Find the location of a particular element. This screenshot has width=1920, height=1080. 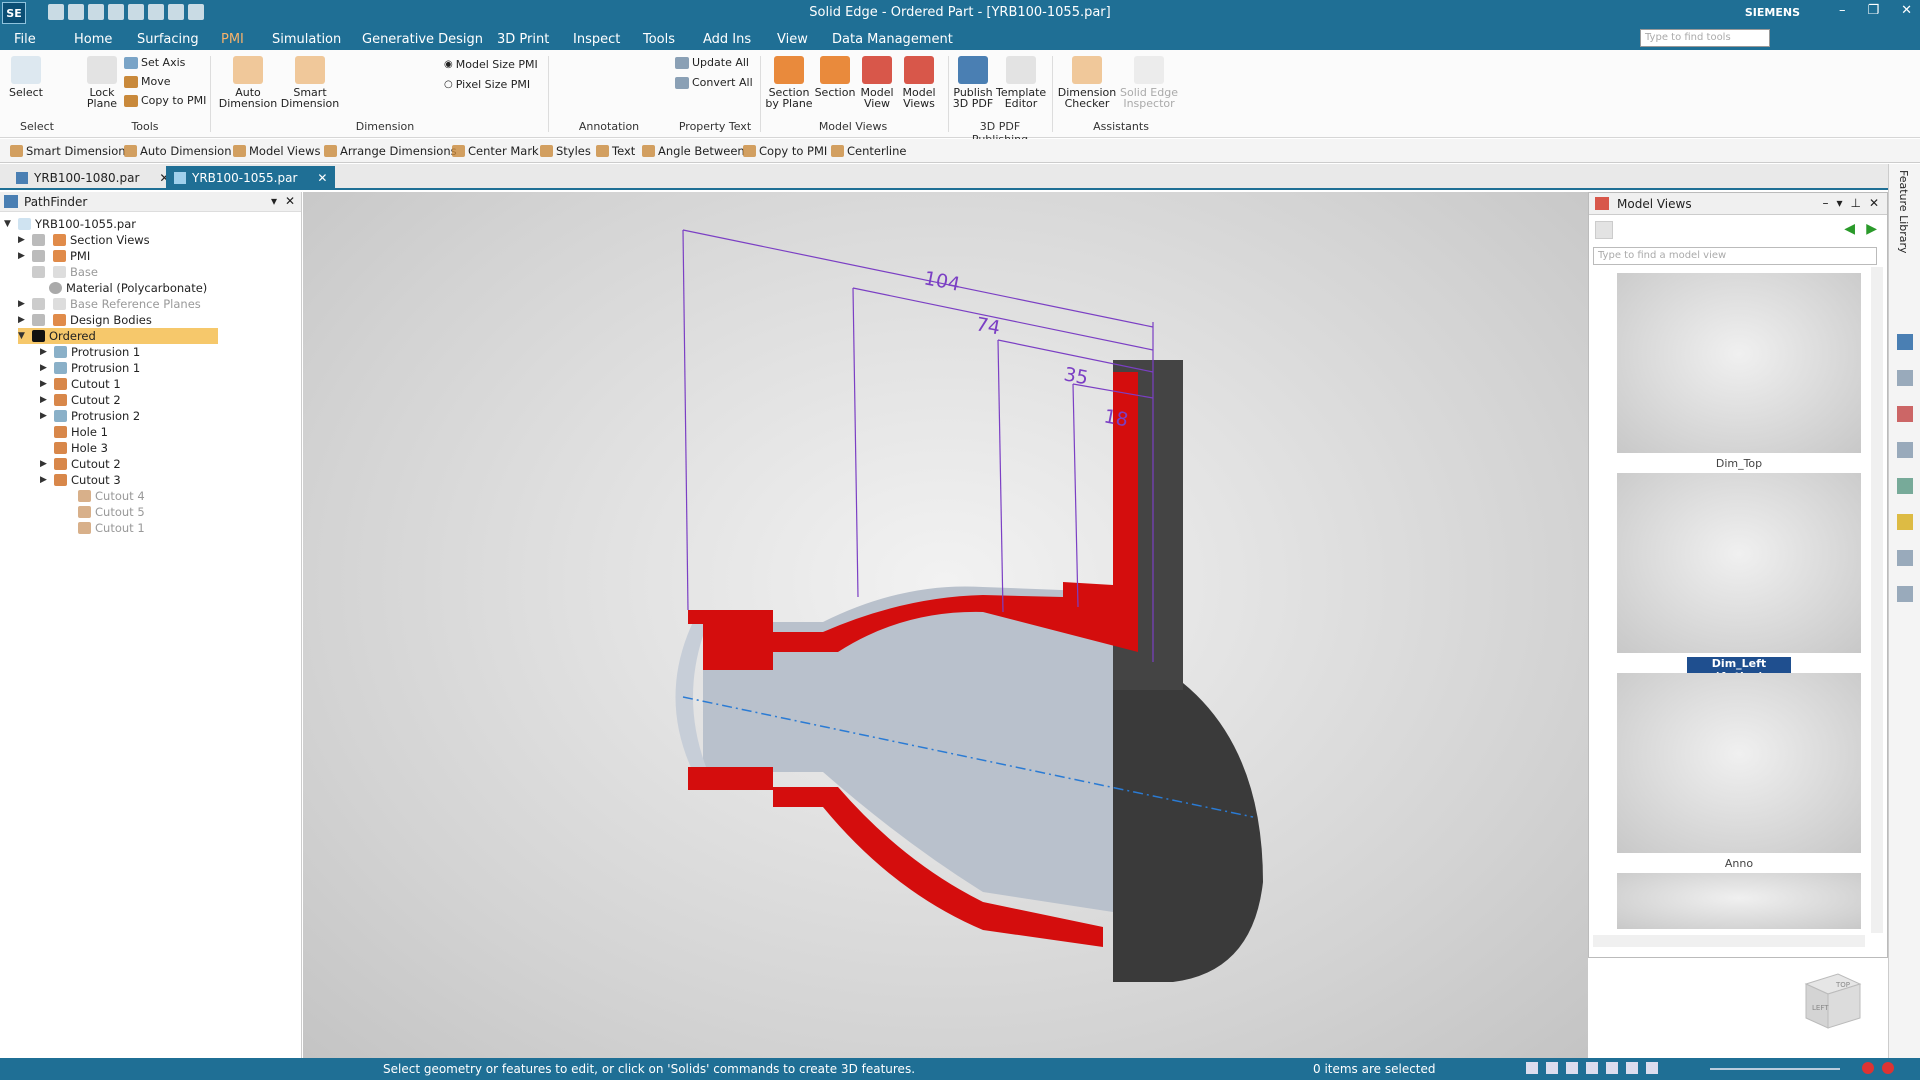

model-size-pmi-radio: ◉ Model Size PMI is located at coordinates (491, 64).